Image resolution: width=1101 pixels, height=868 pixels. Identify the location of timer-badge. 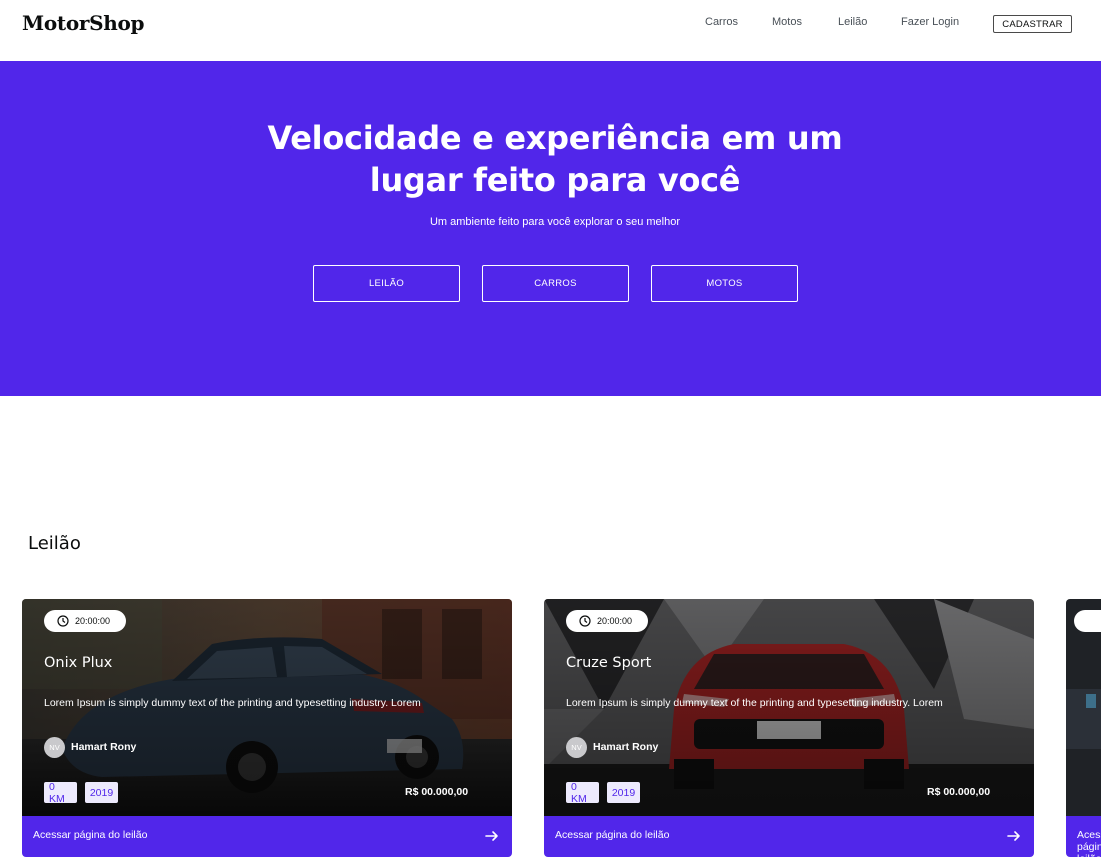
(1087, 621).